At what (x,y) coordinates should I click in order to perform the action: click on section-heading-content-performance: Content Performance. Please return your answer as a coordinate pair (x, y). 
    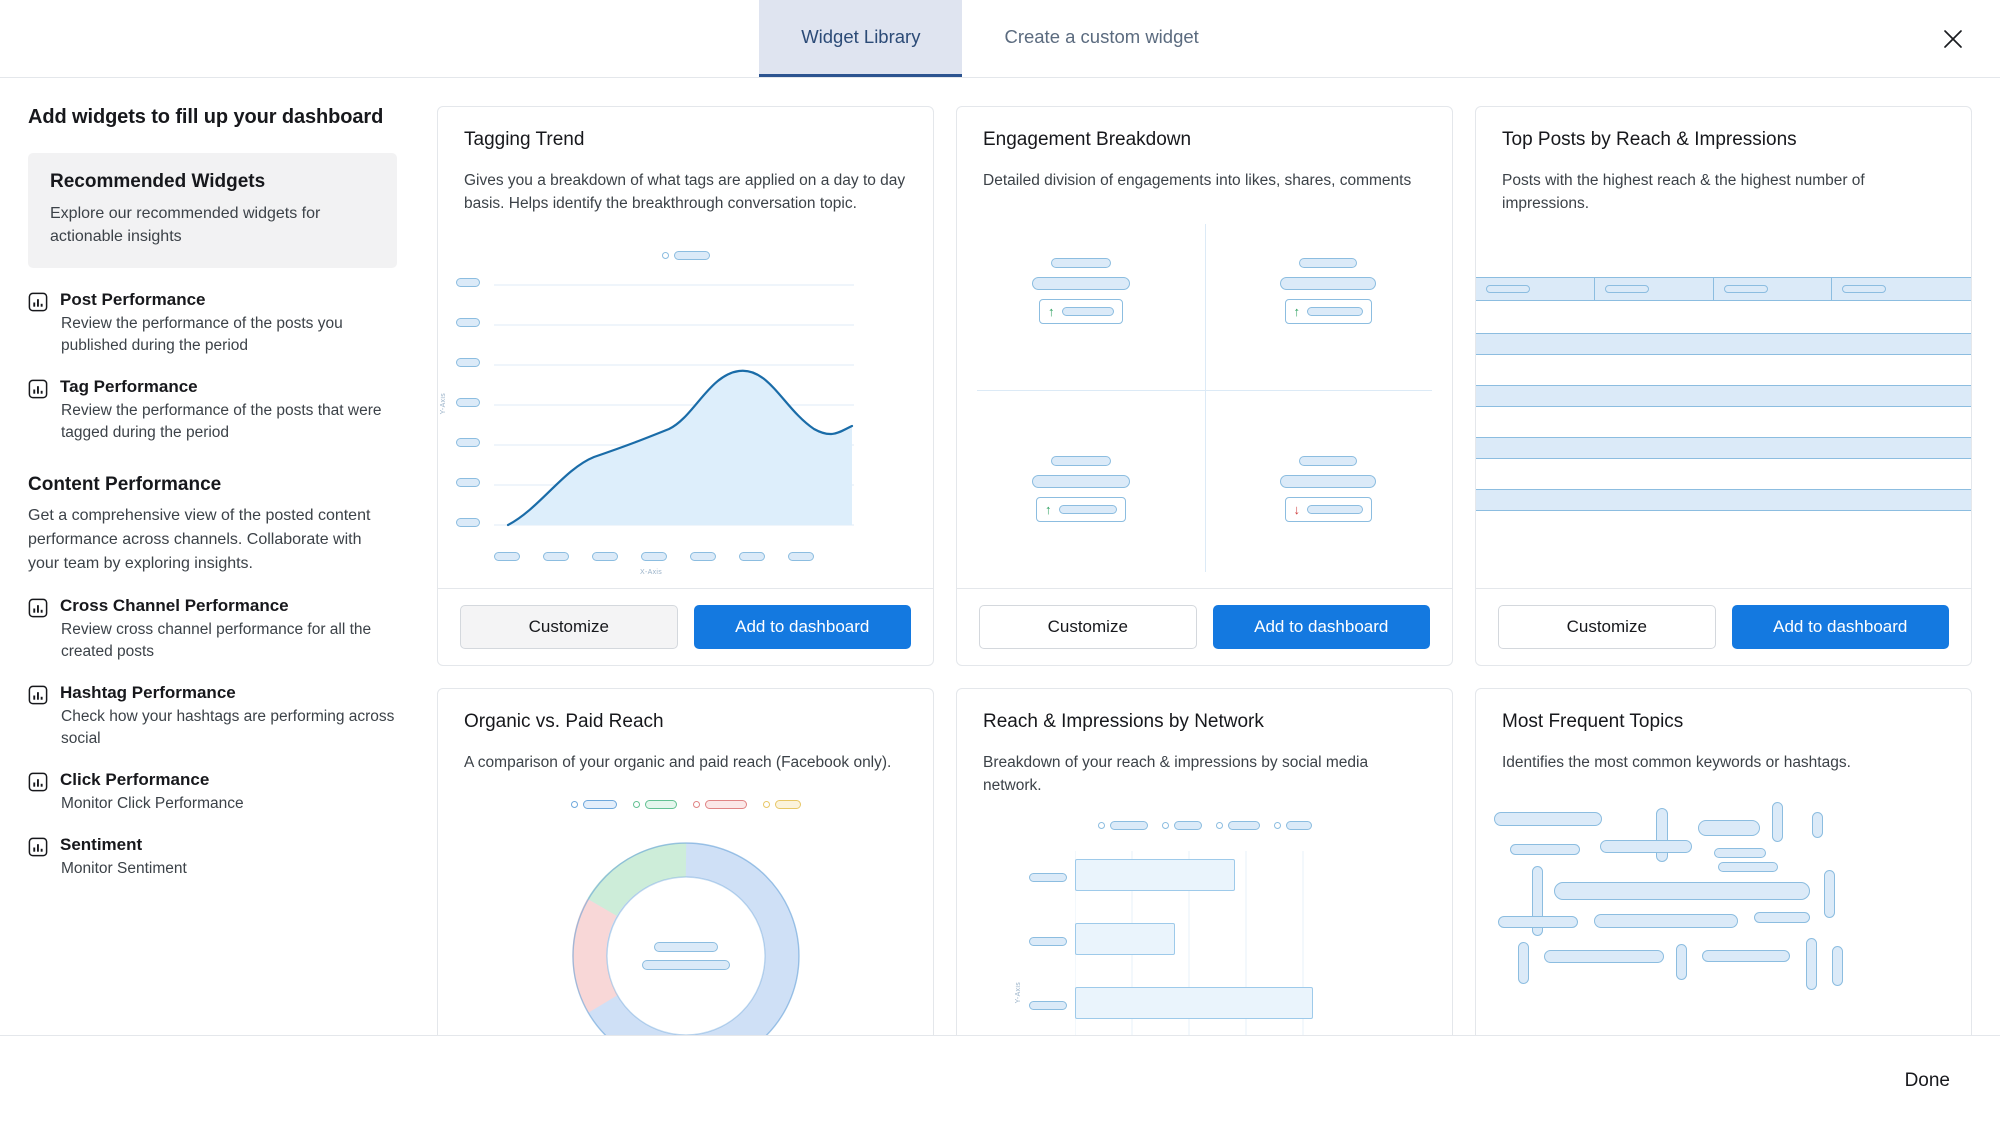
    Looking at the image, I should click on (125, 484).